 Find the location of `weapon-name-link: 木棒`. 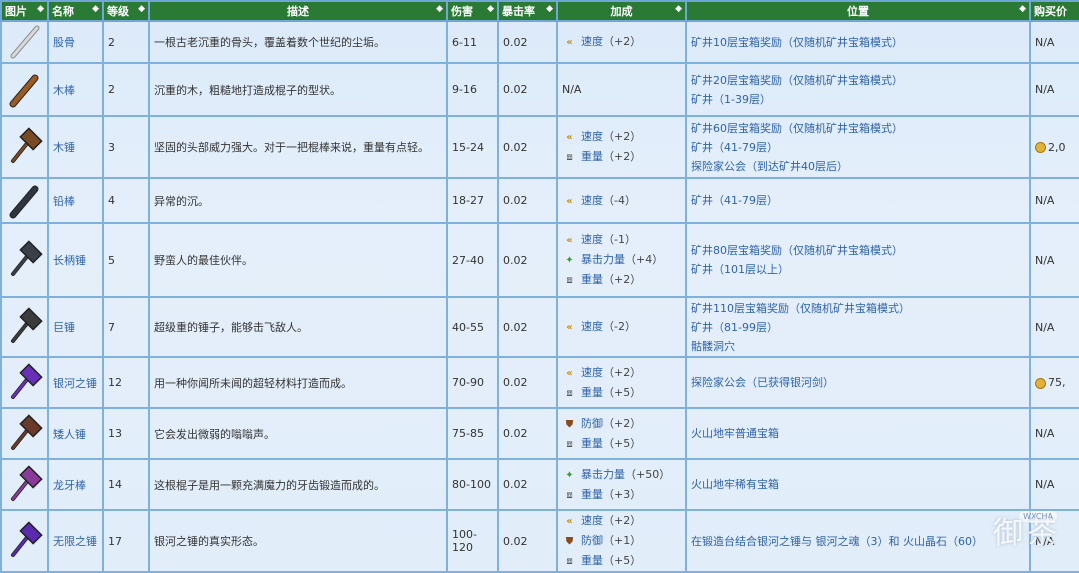

weapon-name-link: 木棒 is located at coordinates (75, 89).